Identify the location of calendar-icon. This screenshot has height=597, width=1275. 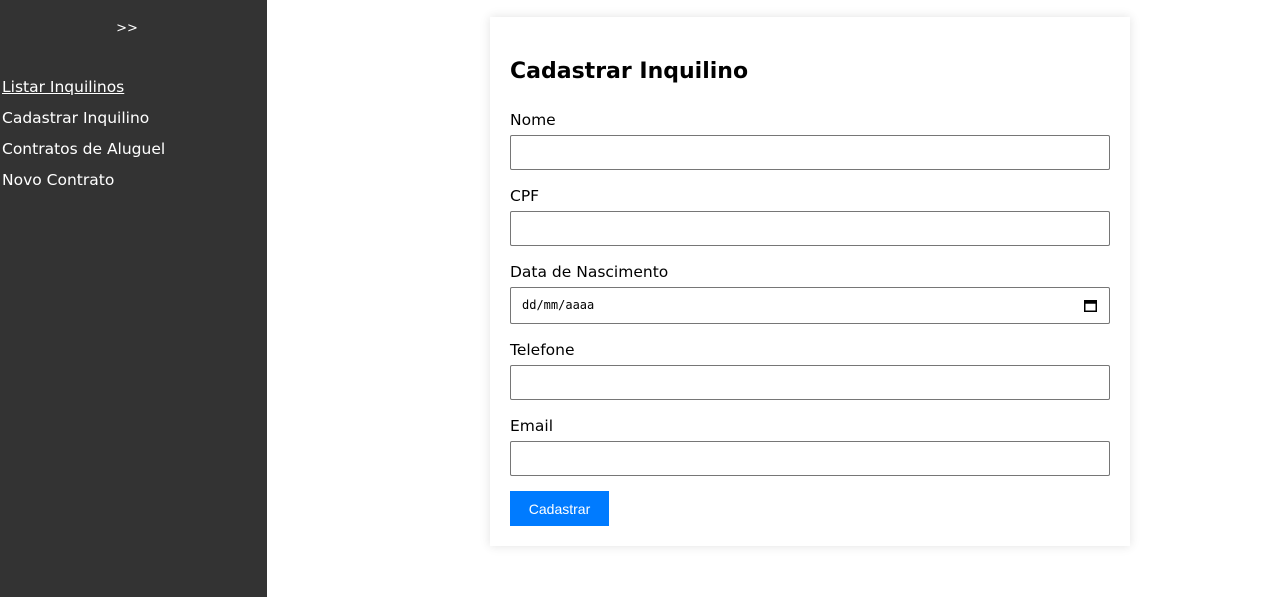
(1090, 305).